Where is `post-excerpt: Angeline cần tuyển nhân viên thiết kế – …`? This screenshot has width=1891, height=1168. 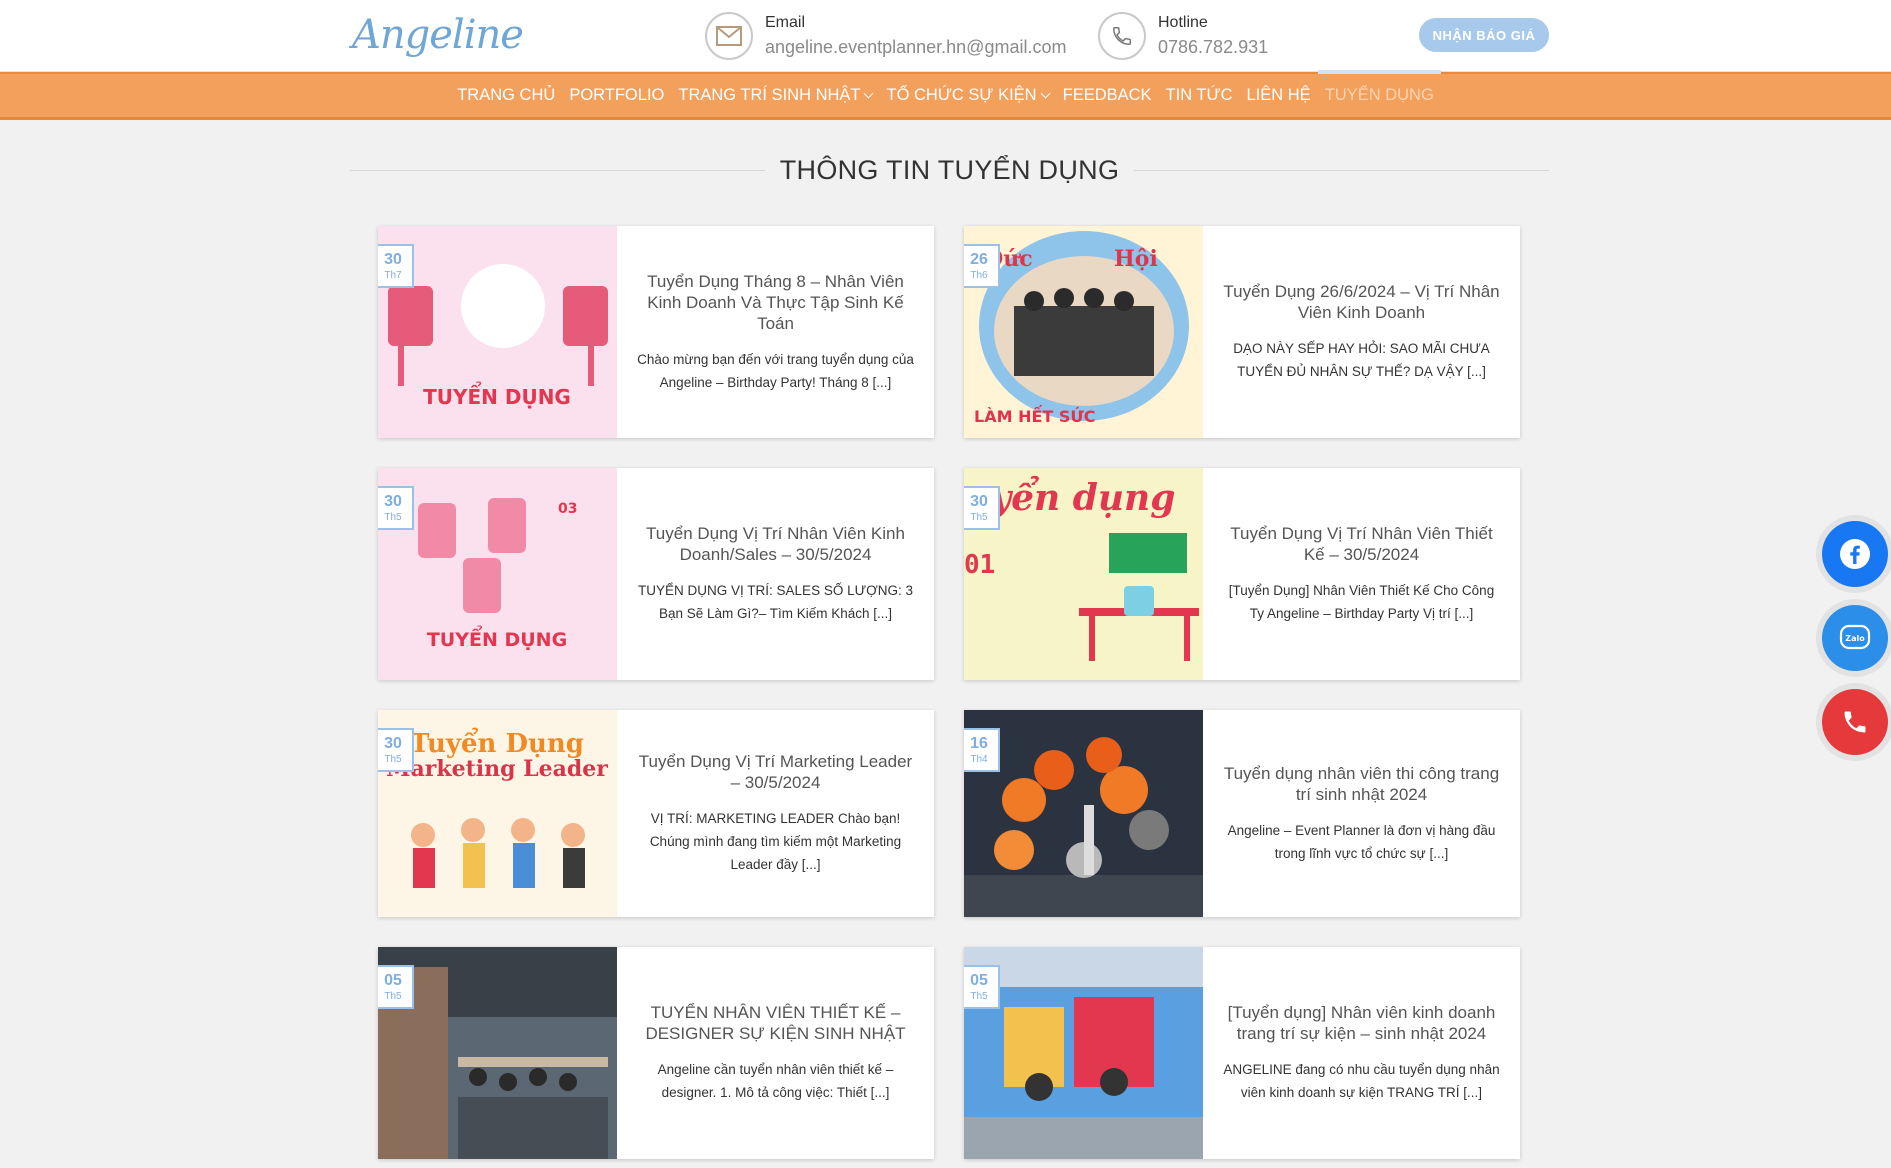
post-excerpt: Angeline cần tuyển nhân viên thiết kế – … is located at coordinates (775, 1081).